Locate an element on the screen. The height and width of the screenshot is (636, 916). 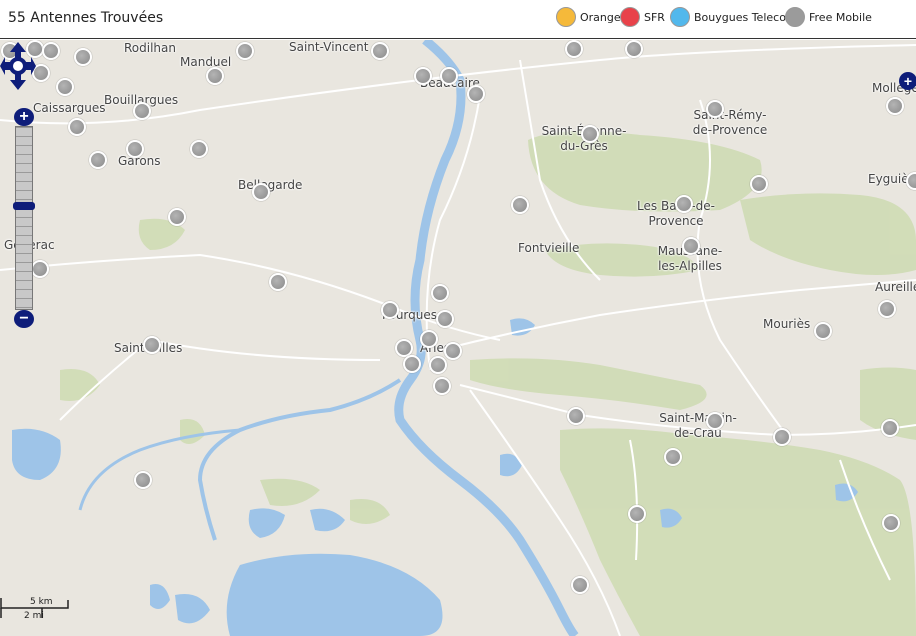
legend-item-orange: Orange is located at coordinates (588, 17).